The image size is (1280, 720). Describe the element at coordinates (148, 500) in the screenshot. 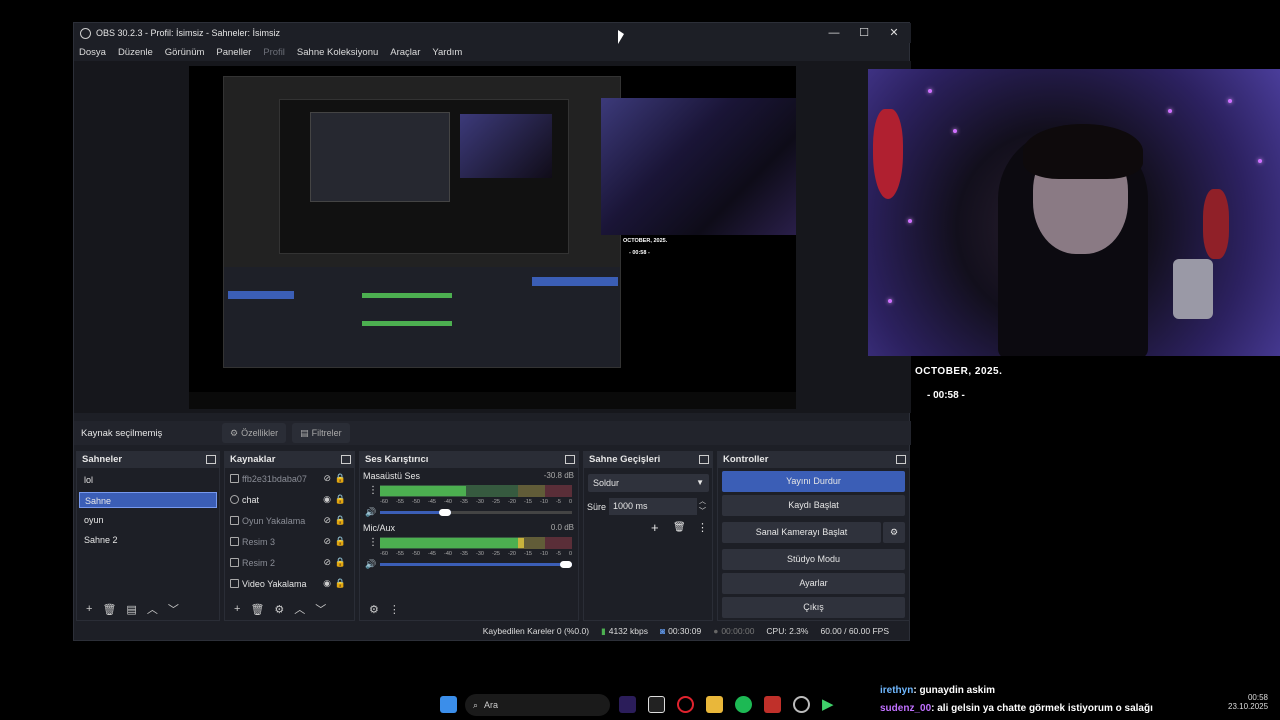

I see `scene-item-sahne: Sahne` at that location.